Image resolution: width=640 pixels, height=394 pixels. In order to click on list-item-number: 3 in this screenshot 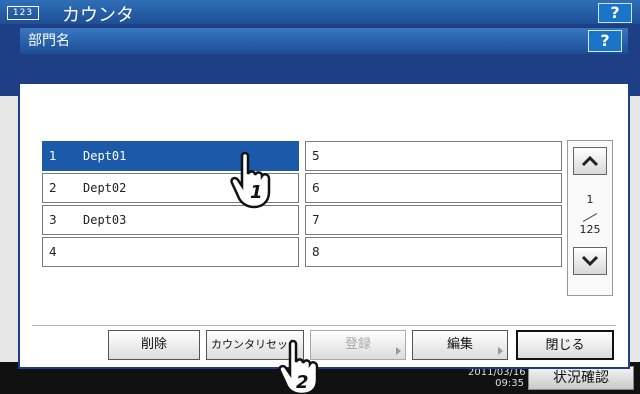, I will do `click(53, 220)`.